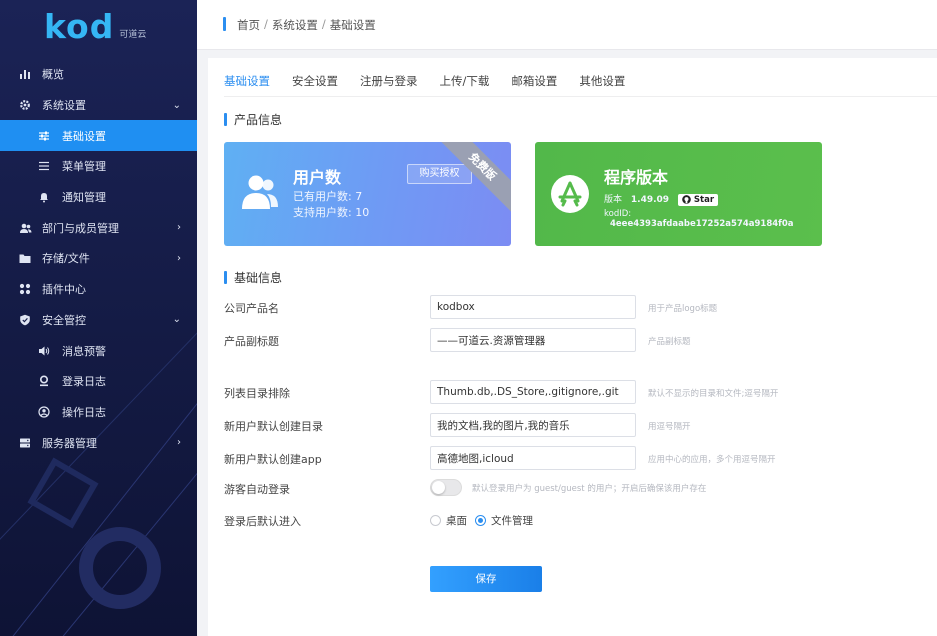 The height and width of the screenshot is (636, 937). Describe the element at coordinates (367, 194) in the screenshot. I see `users-card: 用户数 已有用户数: 7 支持用户数: 10 购买授权 免费版` at that location.